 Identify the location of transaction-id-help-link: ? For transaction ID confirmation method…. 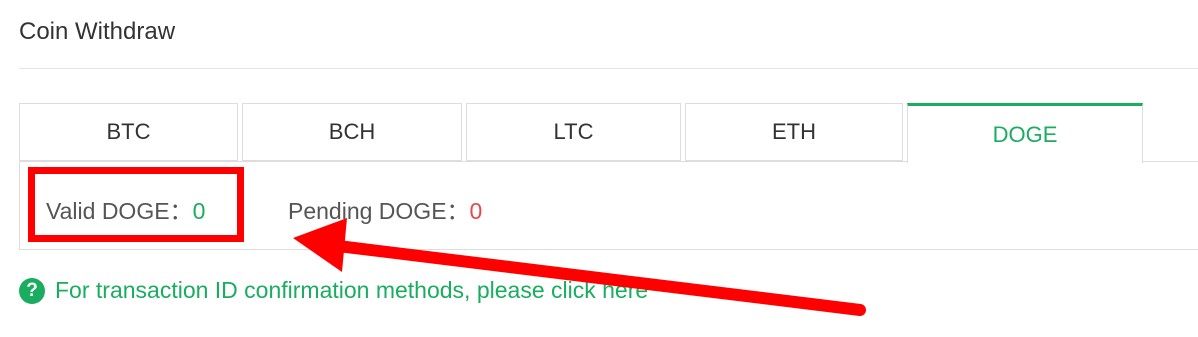
(333, 290).